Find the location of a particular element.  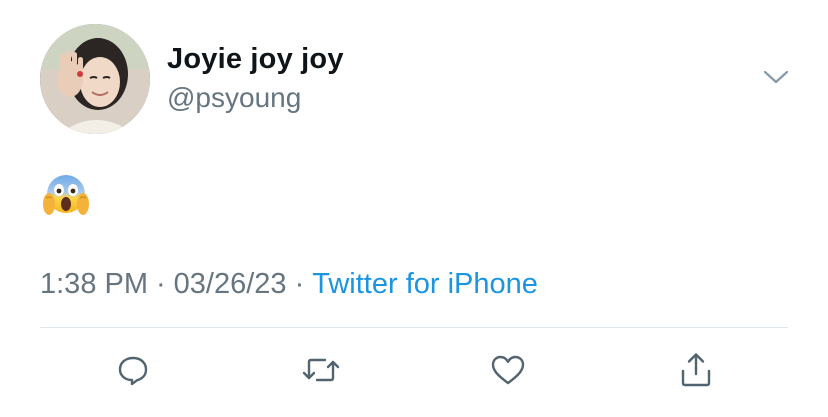

avatar is located at coordinates (95, 79).